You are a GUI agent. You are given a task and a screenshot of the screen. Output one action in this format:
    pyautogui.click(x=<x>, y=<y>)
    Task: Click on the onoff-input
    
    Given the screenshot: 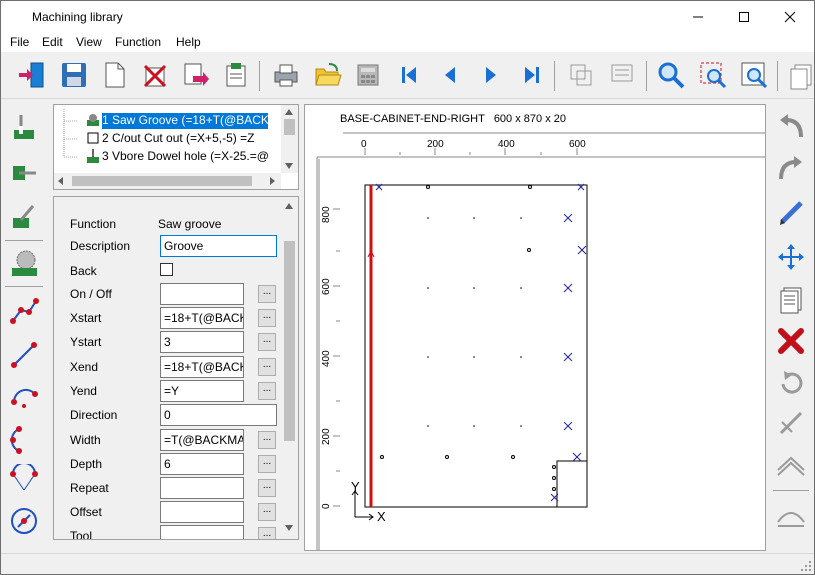 What is the action you would take?
    pyautogui.click(x=202, y=294)
    